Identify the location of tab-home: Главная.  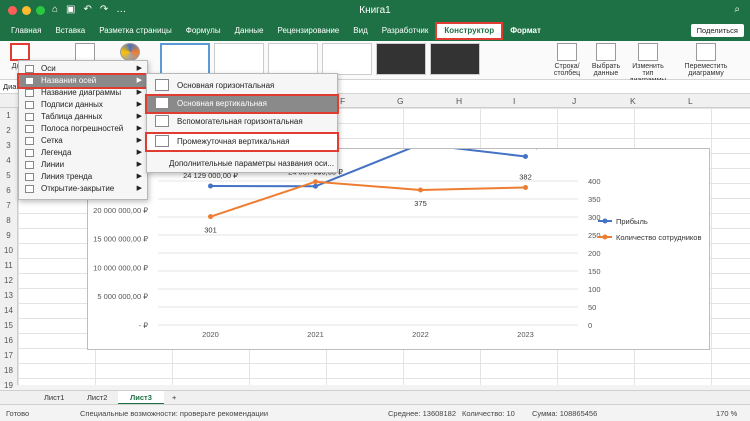
(26, 31).